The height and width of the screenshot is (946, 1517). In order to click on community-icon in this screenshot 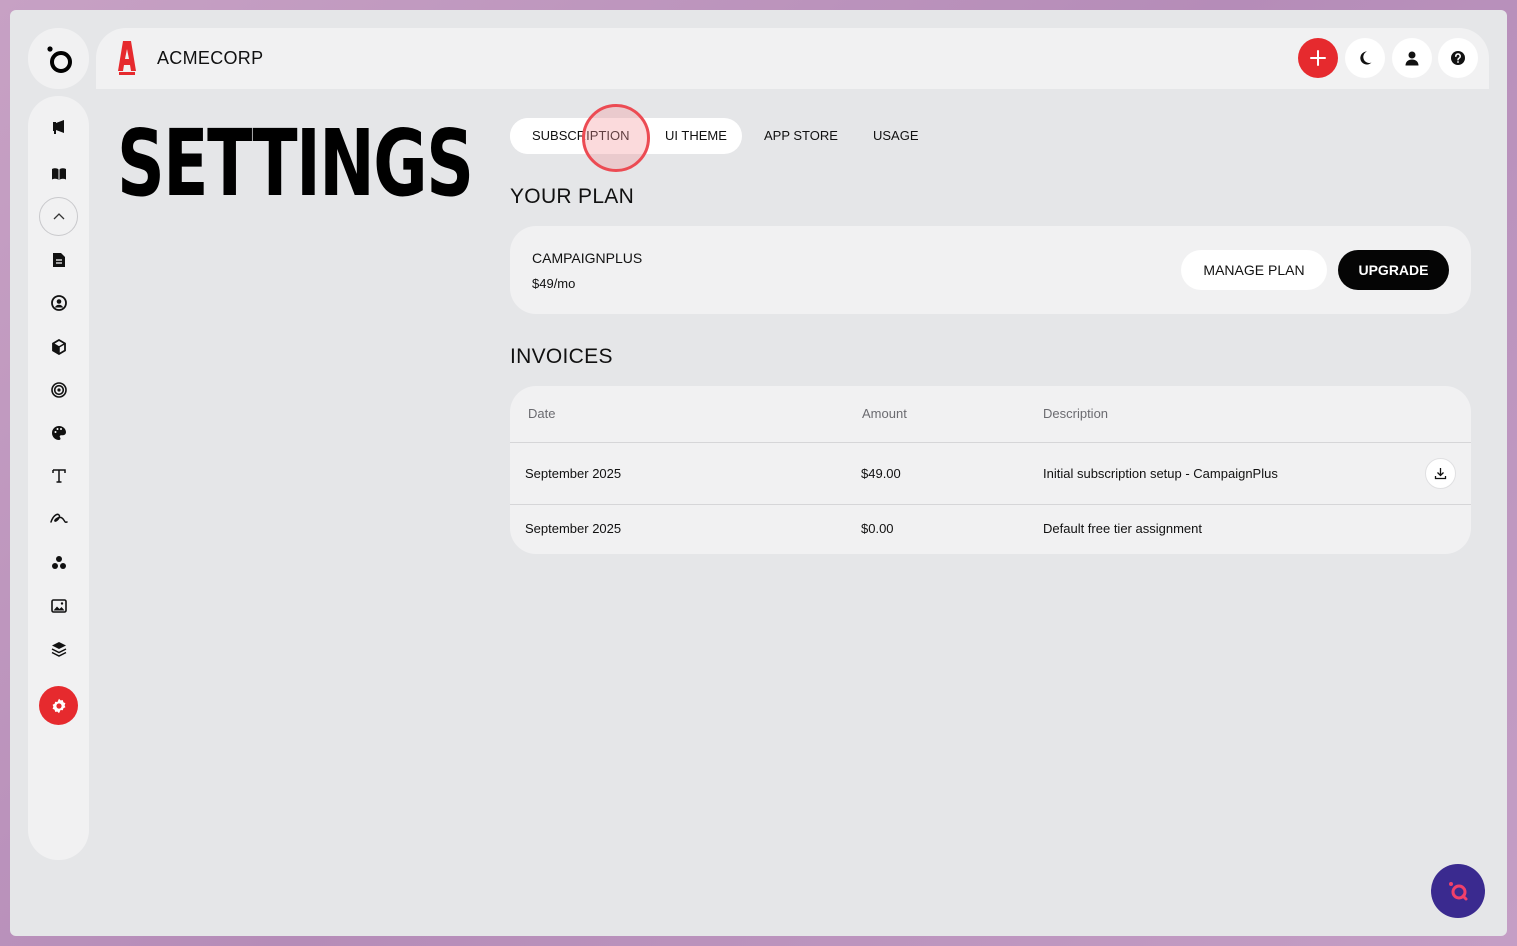, I will do `click(58, 562)`.